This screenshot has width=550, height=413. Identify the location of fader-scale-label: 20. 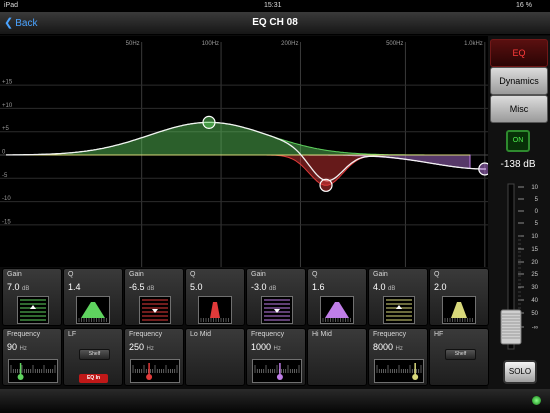
(534, 263).